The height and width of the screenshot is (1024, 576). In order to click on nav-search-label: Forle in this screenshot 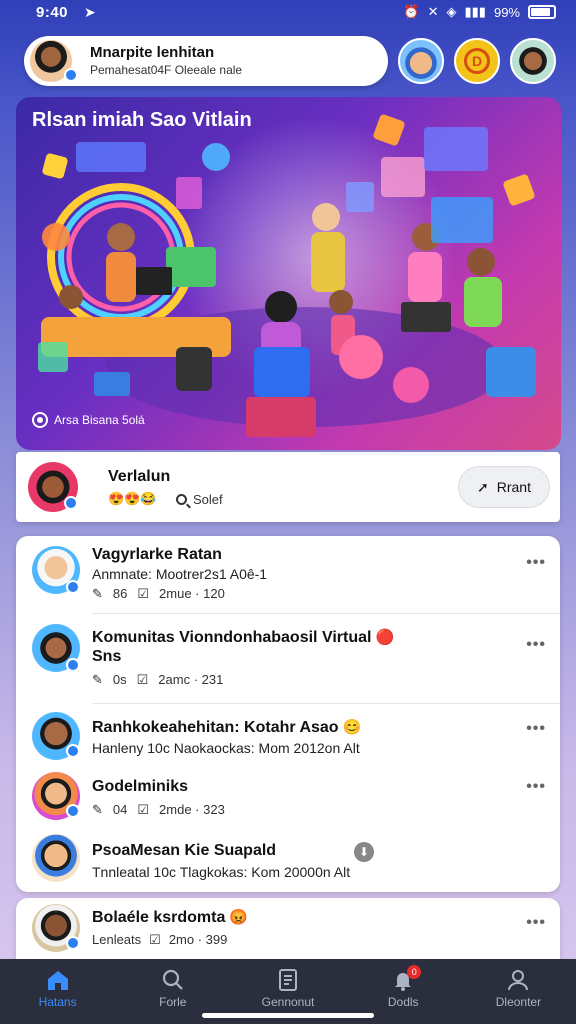, I will do `click(173, 1002)`.